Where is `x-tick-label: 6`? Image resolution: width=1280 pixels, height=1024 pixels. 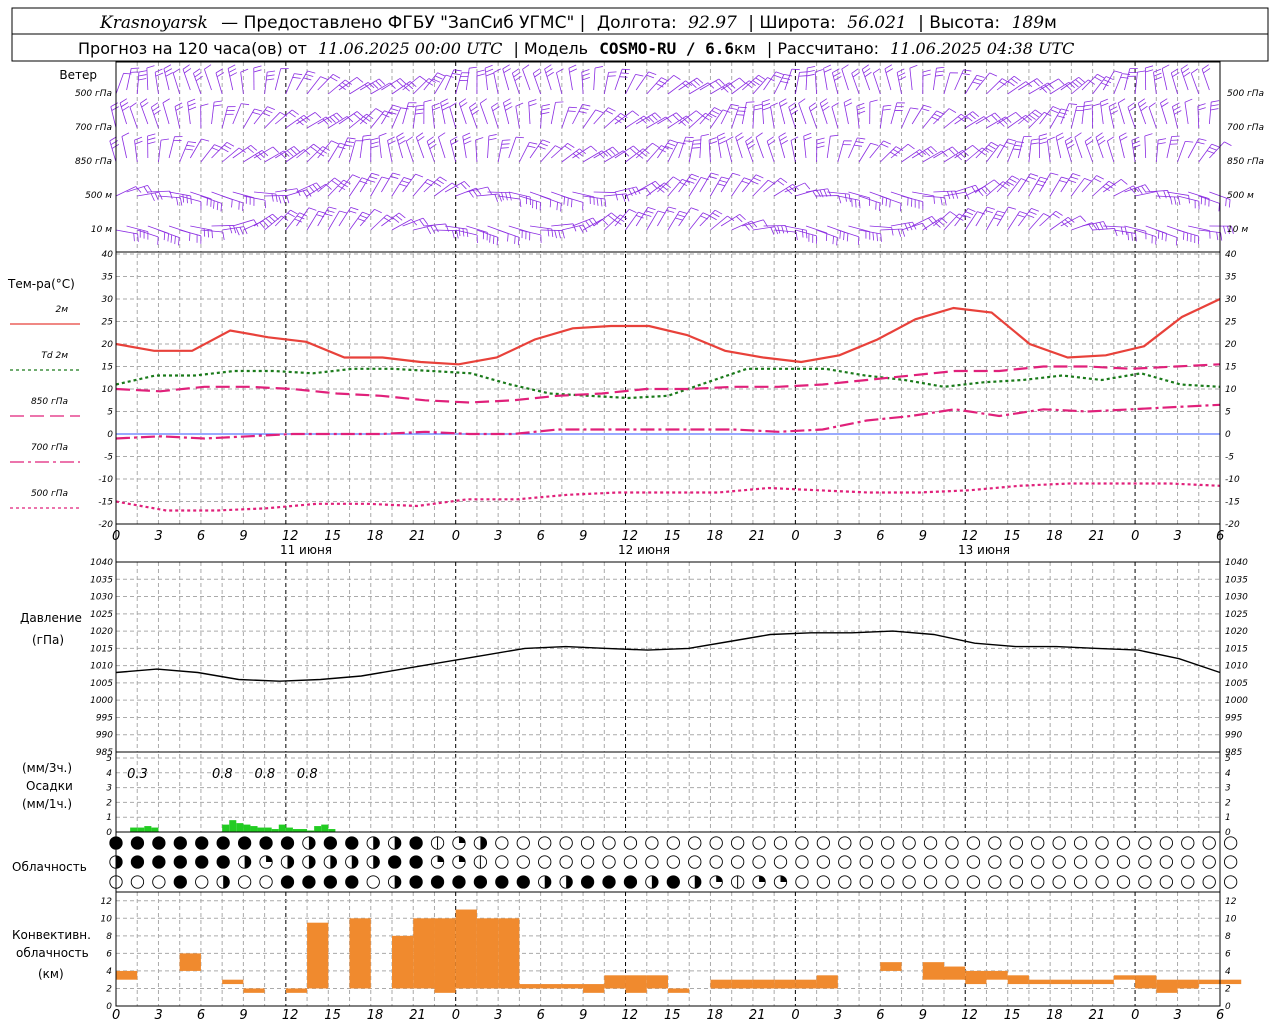
x-tick-label: 6 is located at coordinates (880, 536).